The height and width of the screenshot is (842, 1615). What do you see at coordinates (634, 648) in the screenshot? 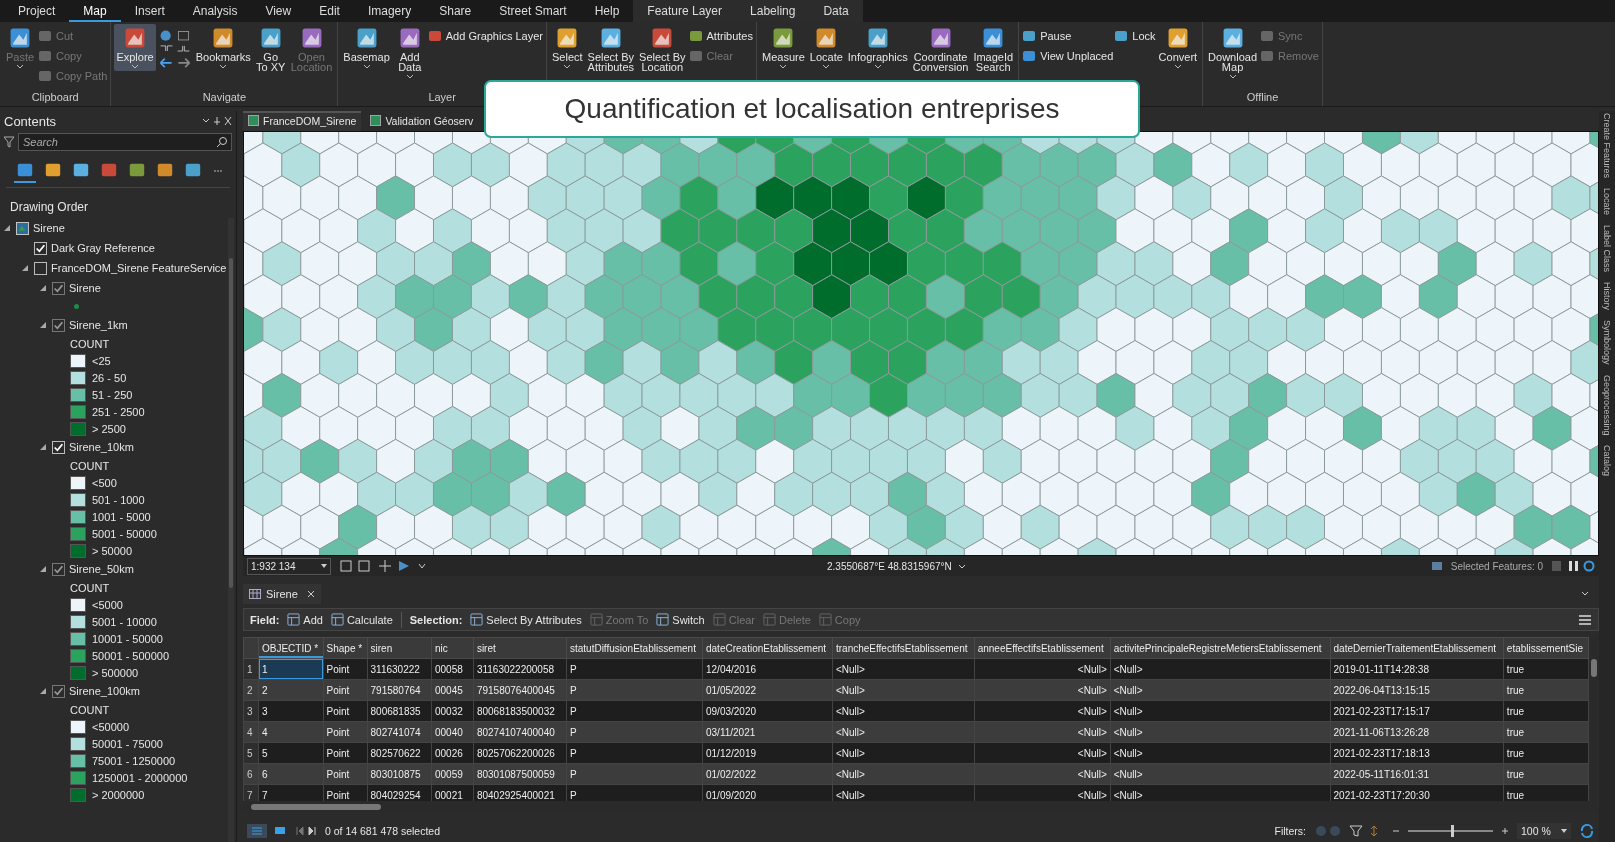
I see `column-header: statutDiffusionEtablissement` at bounding box center [634, 648].